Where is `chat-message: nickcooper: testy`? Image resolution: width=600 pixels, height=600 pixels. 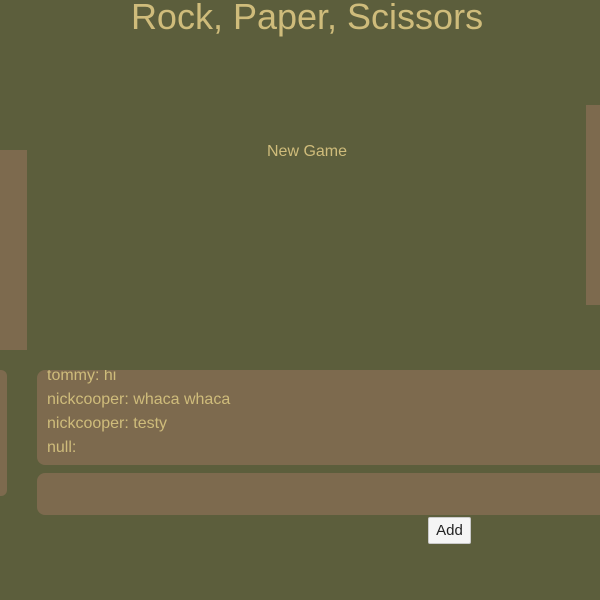 chat-message: nickcooper: testy is located at coordinates (107, 423).